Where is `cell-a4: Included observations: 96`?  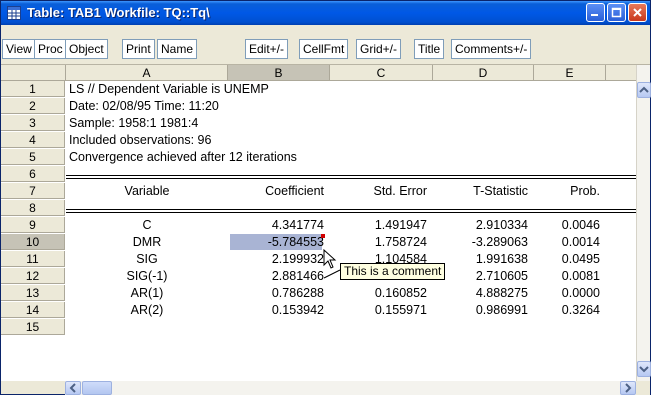 cell-a4: Included observations: 96 is located at coordinates (140, 140).